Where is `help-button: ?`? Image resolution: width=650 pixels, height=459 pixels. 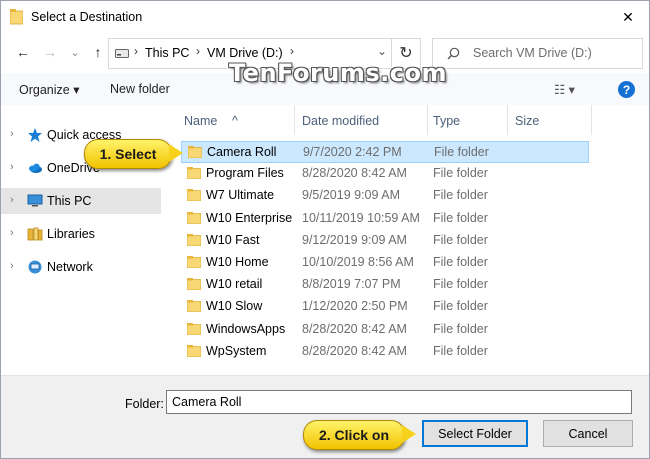
help-button: ? is located at coordinates (626, 89).